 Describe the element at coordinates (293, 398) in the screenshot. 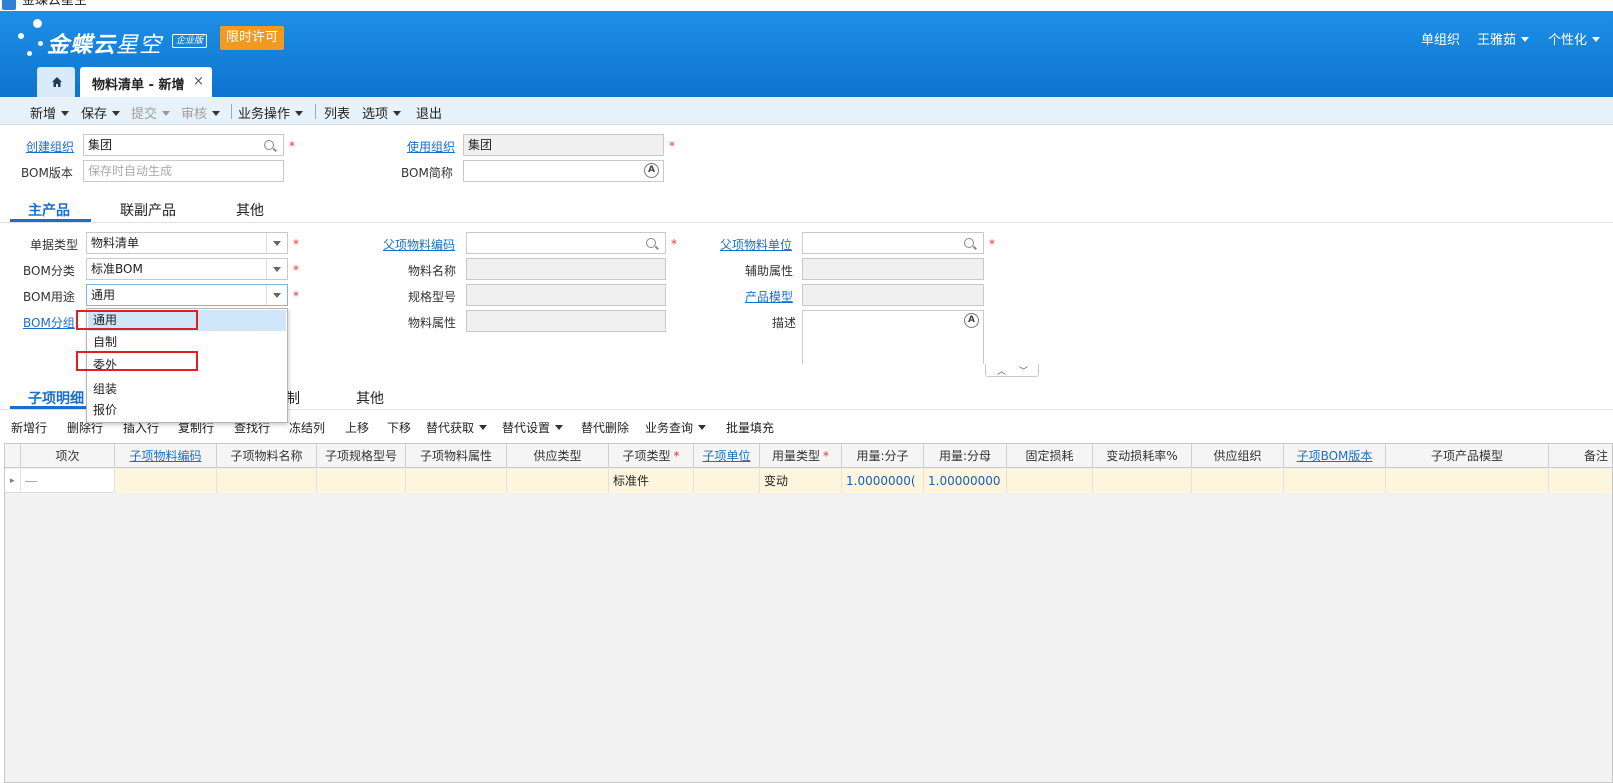

I see `tab-hidden-partial: 制` at that location.